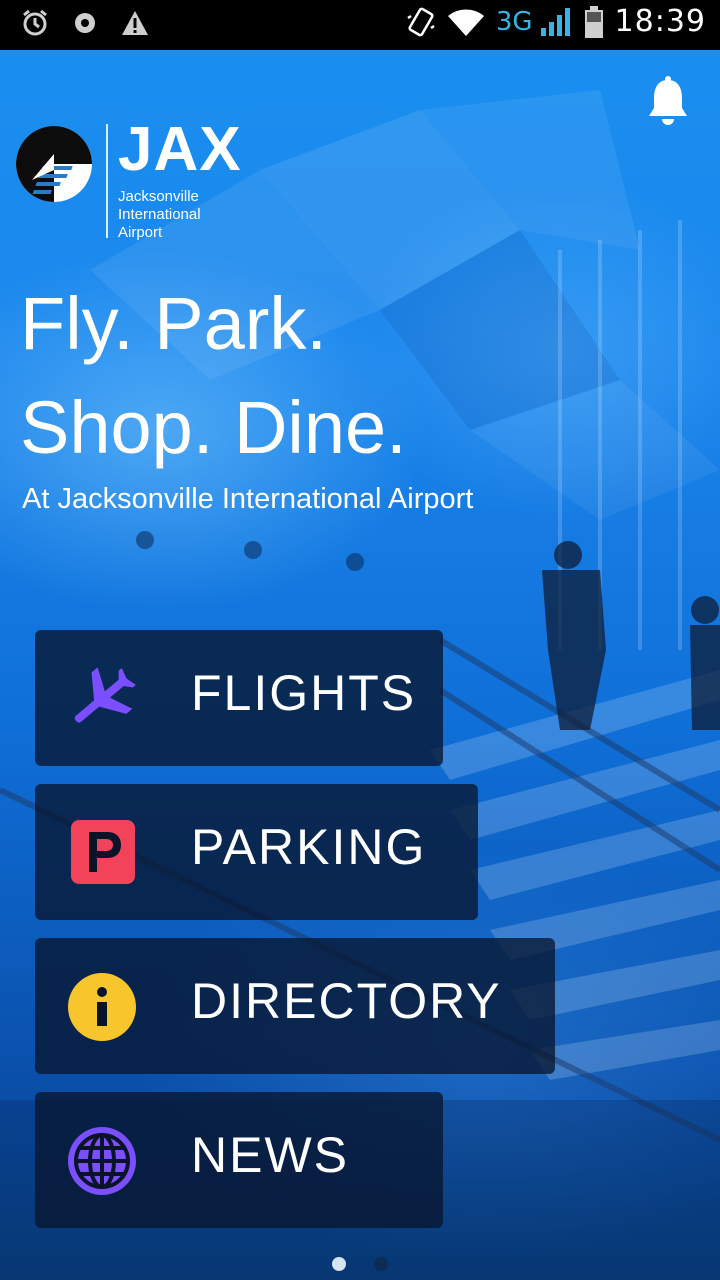 The width and height of the screenshot is (720, 1280). I want to click on news-label: NEWS, so click(270, 1155).